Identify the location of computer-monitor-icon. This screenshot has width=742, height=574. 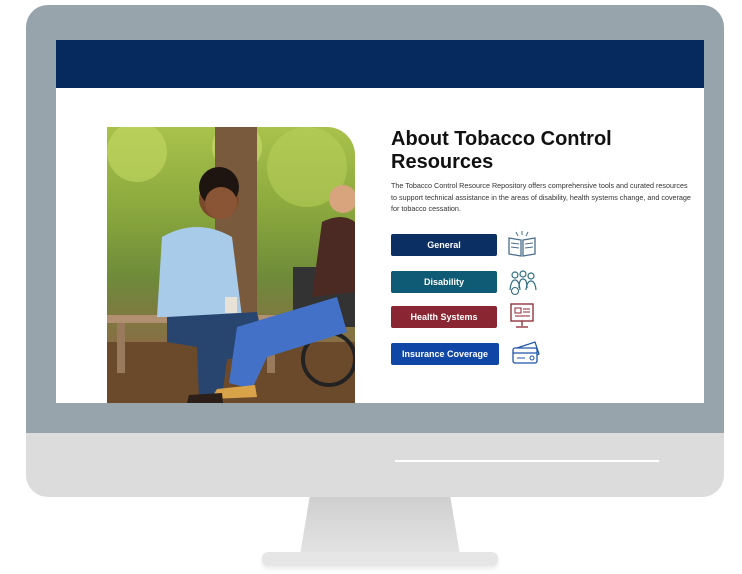
(522, 316).